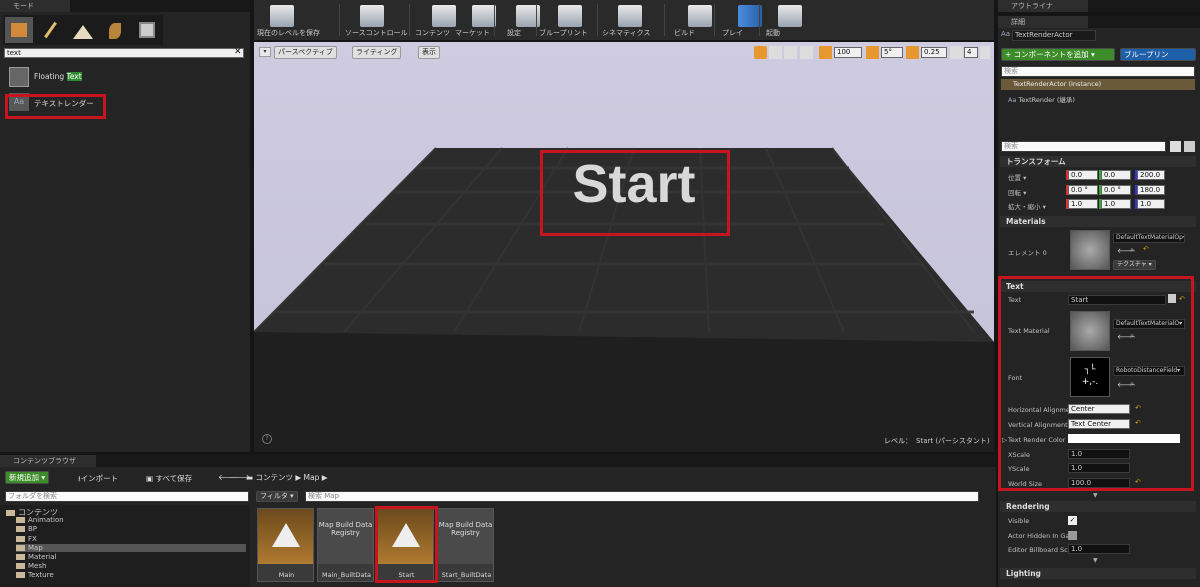 The width and height of the screenshot is (1200, 587). What do you see at coordinates (1158, 54) in the screenshot?
I see `blueprint-button: ブループリン` at bounding box center [1158, 54].